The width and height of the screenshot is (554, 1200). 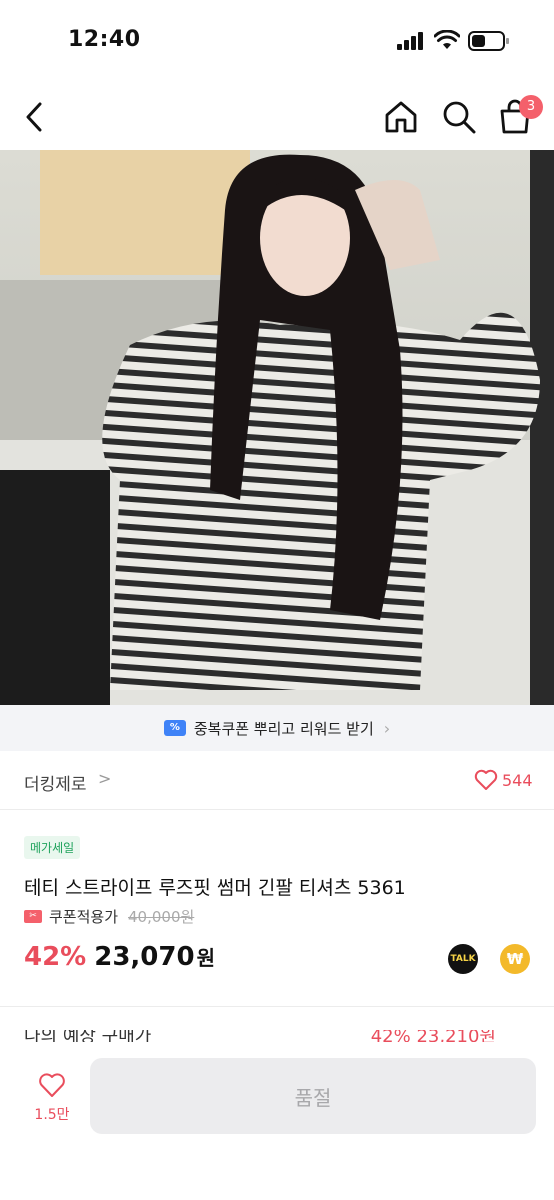 I want to click on coupon-banner-text: 중복쿠폰 뿌리고 리워드 받기, so click(x=283, y=728).